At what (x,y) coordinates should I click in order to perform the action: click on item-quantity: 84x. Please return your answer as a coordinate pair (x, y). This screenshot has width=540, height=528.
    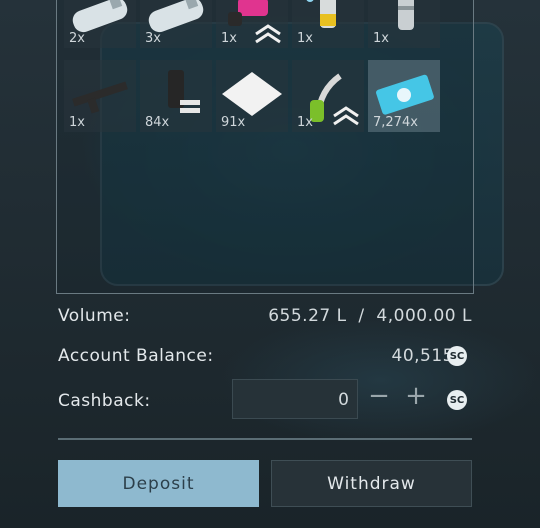
    Looking at the image, I should click on (157, 122).